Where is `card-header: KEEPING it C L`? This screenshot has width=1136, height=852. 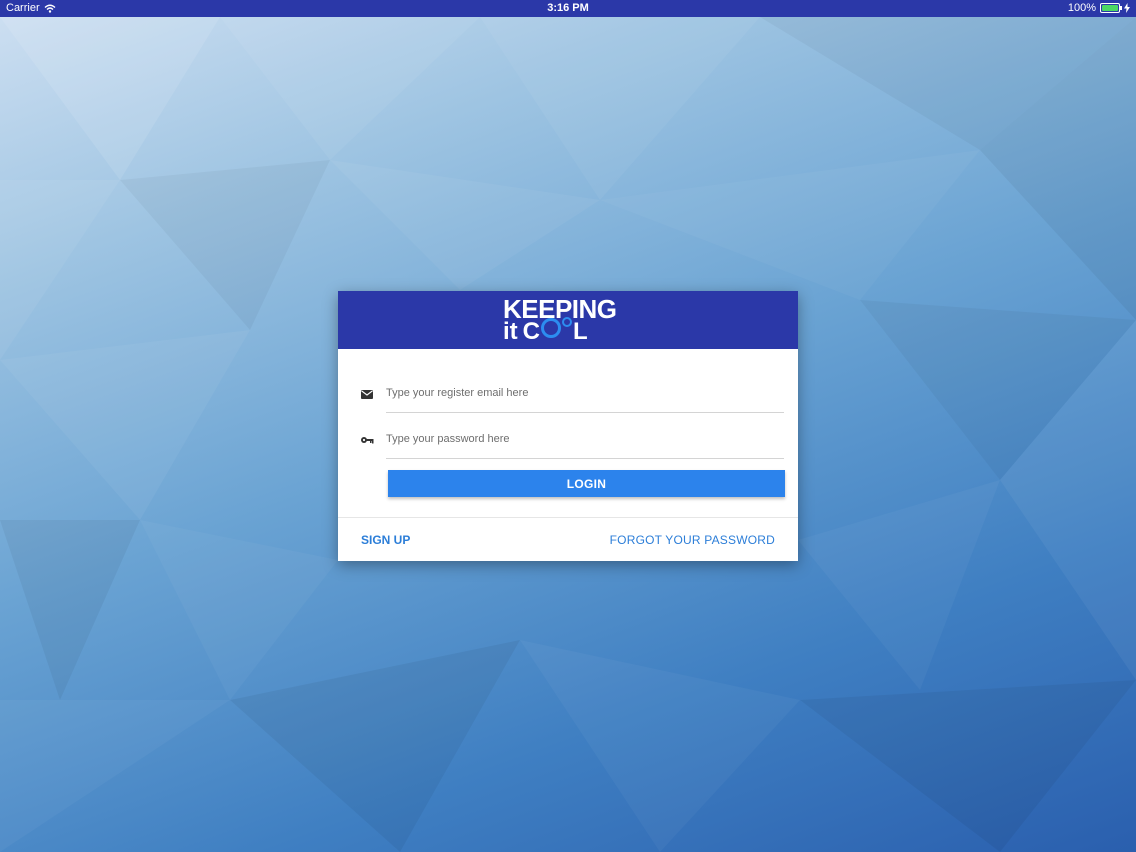 card-header: KEEPING it C L is located at coordinates (568, 320).